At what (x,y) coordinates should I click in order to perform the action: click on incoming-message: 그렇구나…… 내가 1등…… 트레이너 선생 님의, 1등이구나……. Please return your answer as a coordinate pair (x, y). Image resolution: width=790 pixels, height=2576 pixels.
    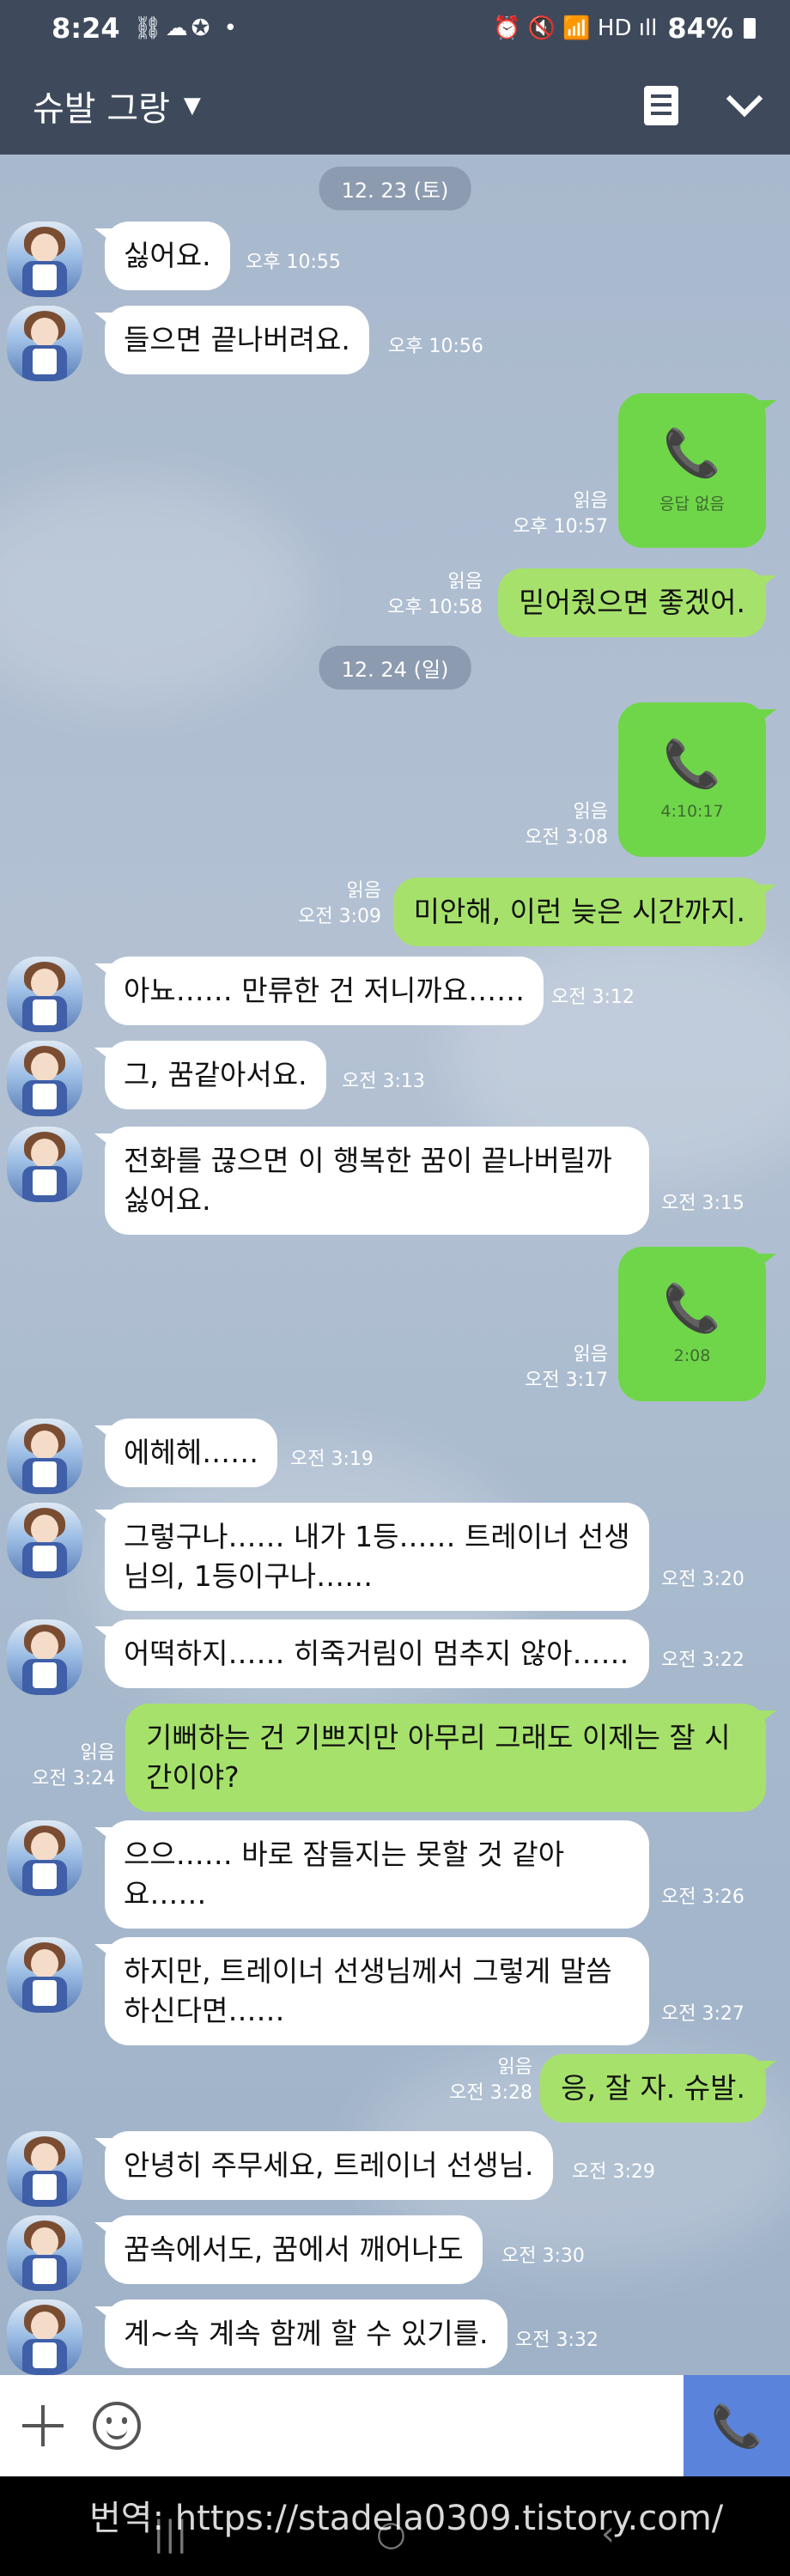
    Looking at the image, I should click on (371, 1557).